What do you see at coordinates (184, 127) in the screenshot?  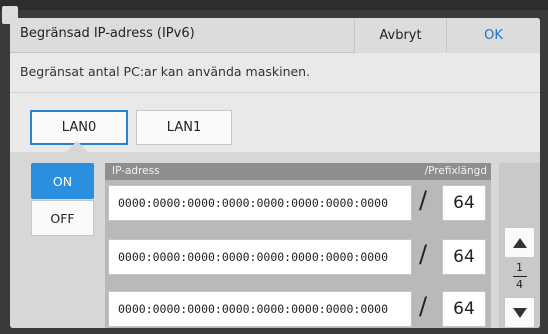 I see `tab-lan1: LAN1` at bounding box center [184, 127].